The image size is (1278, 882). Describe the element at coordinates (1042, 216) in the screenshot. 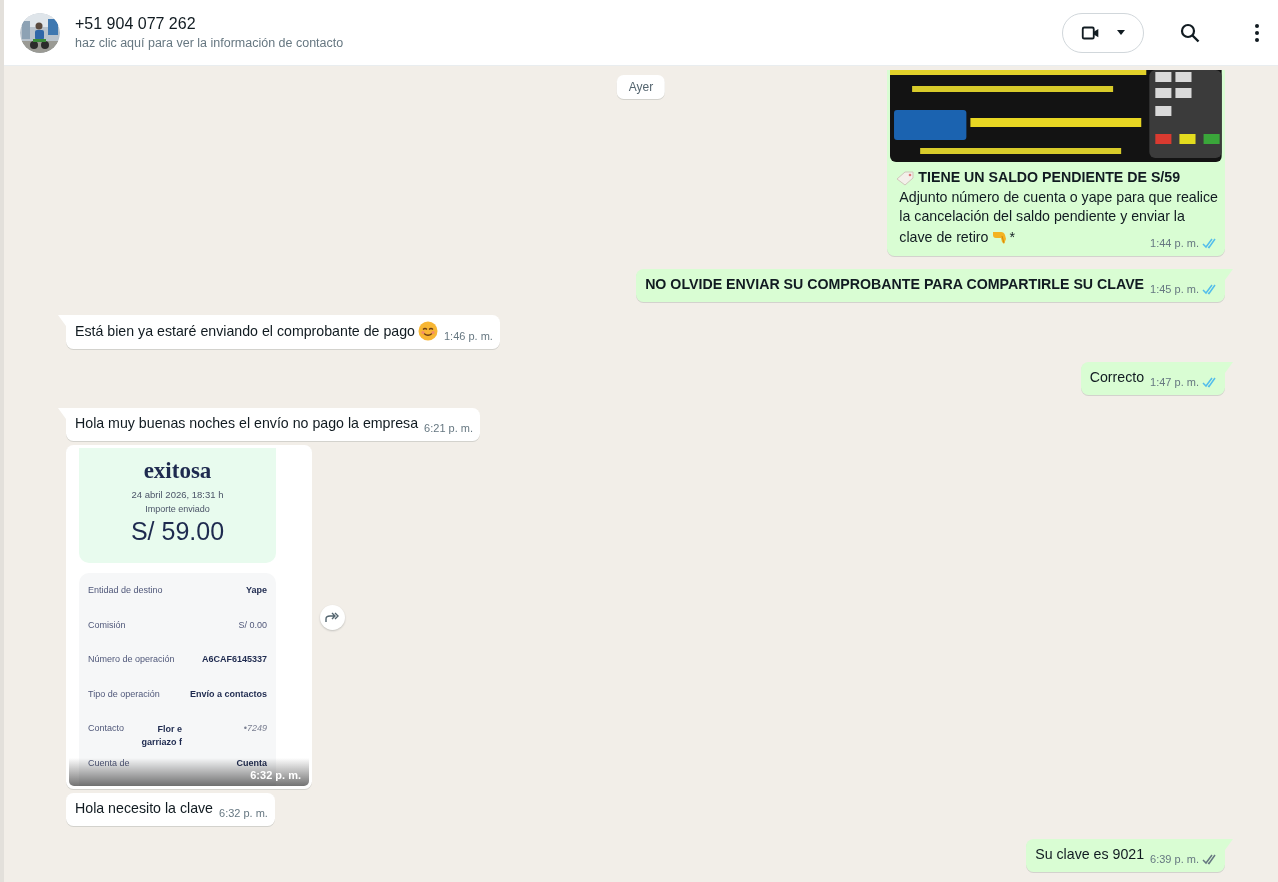

I see `caption-text: la cancelación del saldo pendiente y enviar la` at that location.